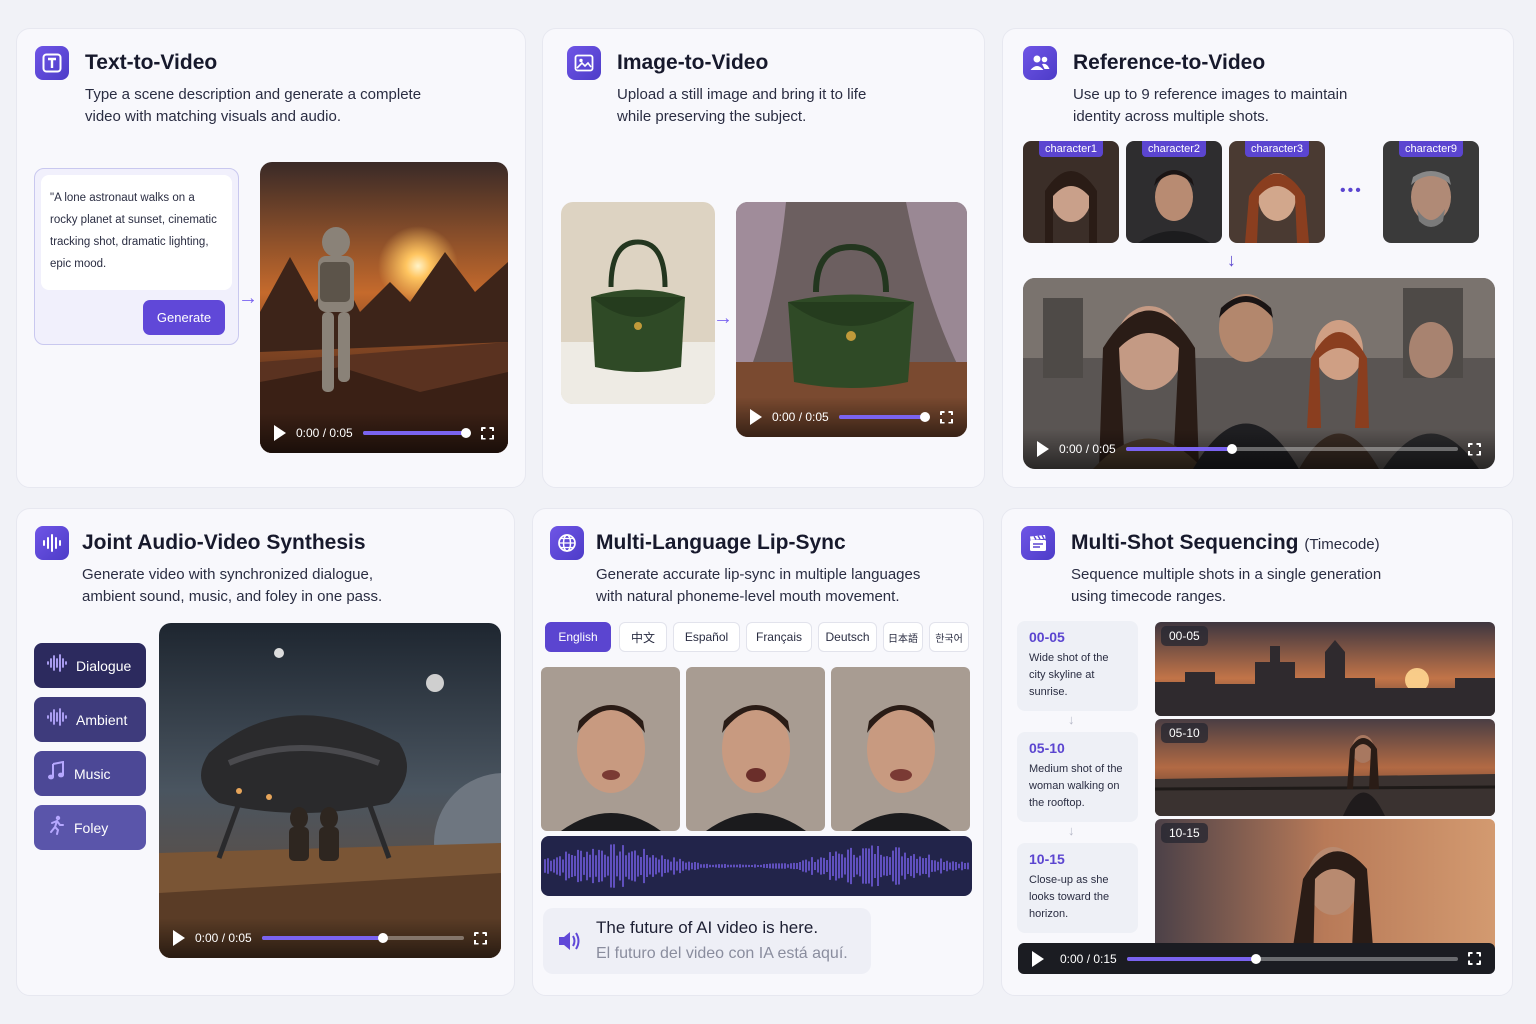 The image size is (1536, 1024). I want to click on tab-japanese: 日本語, so click(903, 637).